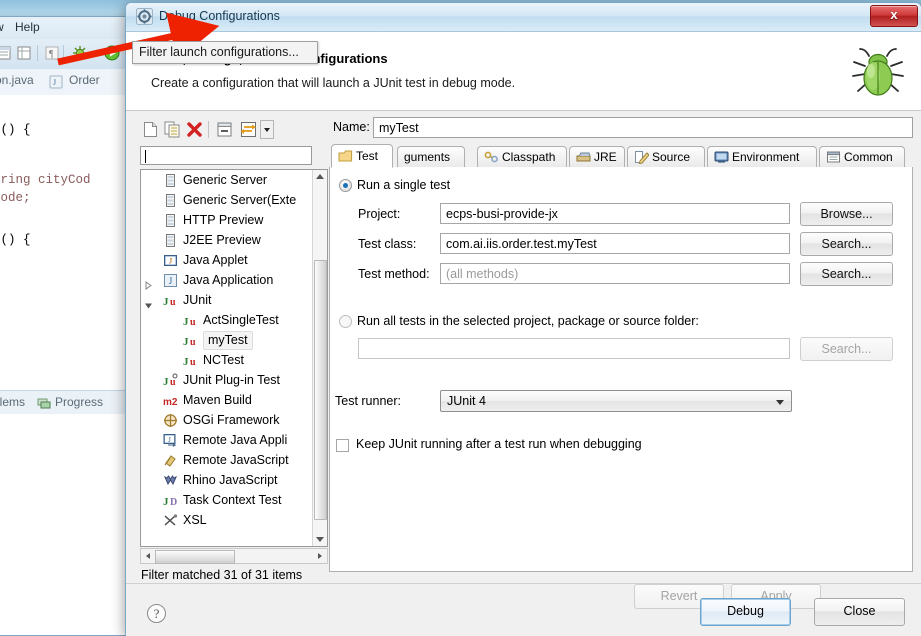 The image size is (921, 636). Describe the element at coordinates (24, 53) in the screenshot. I see `table-icon` at that location.